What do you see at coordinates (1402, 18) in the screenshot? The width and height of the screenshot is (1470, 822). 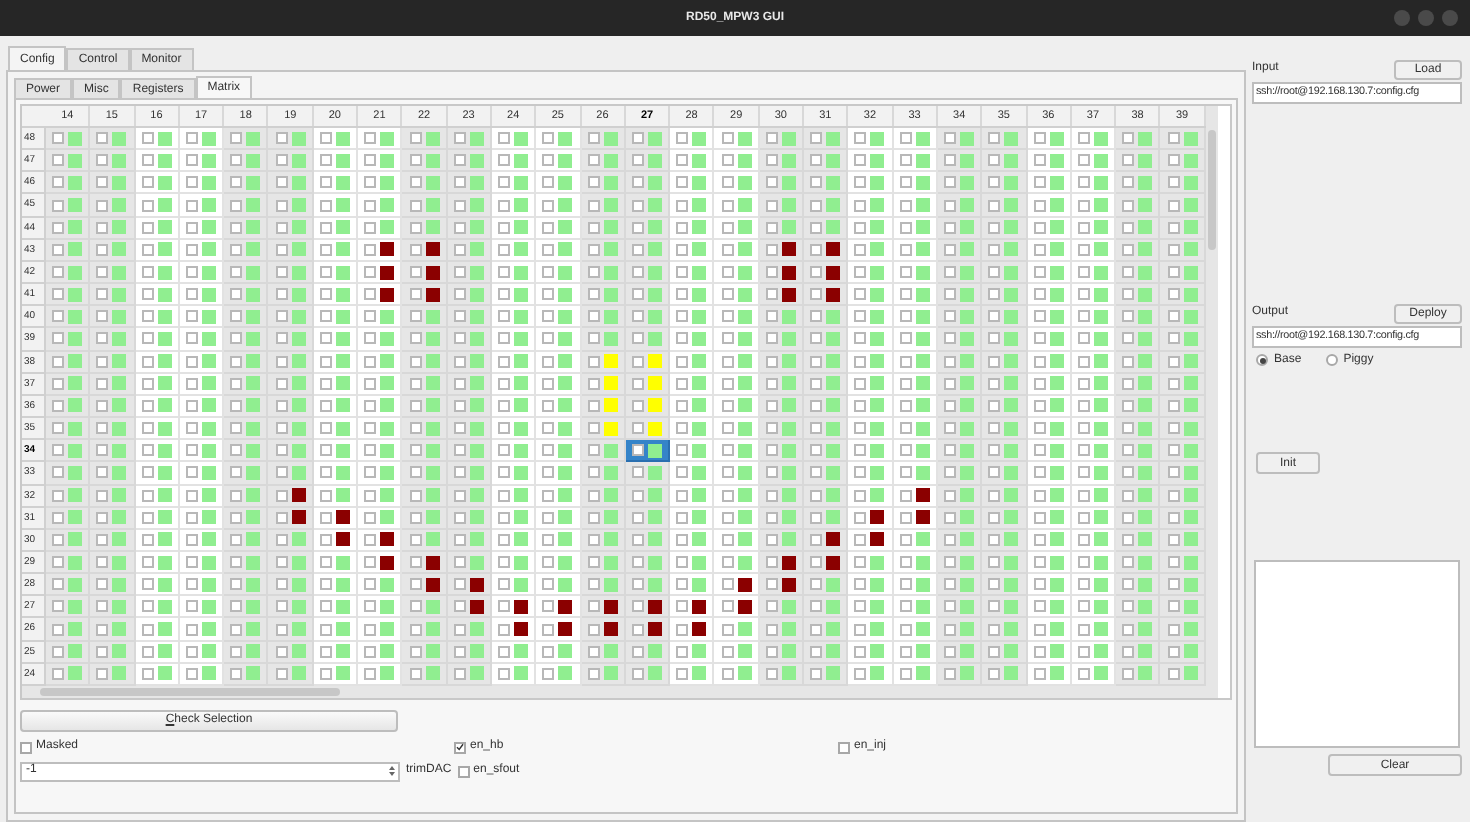 I see `minimize-icon` at bounding box center [1402, 18].